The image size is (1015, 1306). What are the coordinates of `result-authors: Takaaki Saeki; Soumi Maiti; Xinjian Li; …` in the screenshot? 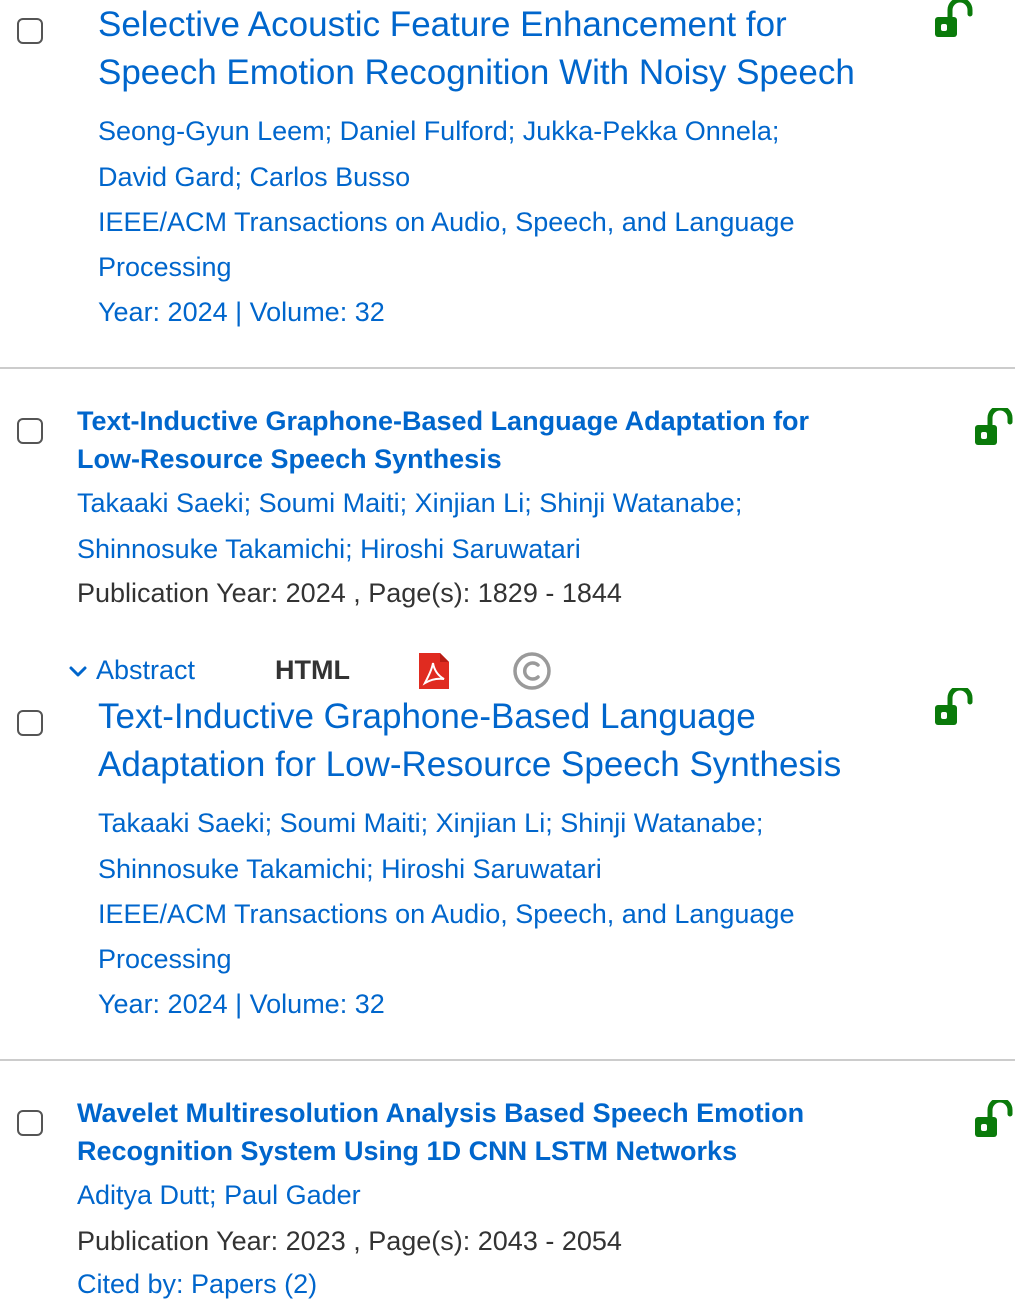 It's located at (409, 503).